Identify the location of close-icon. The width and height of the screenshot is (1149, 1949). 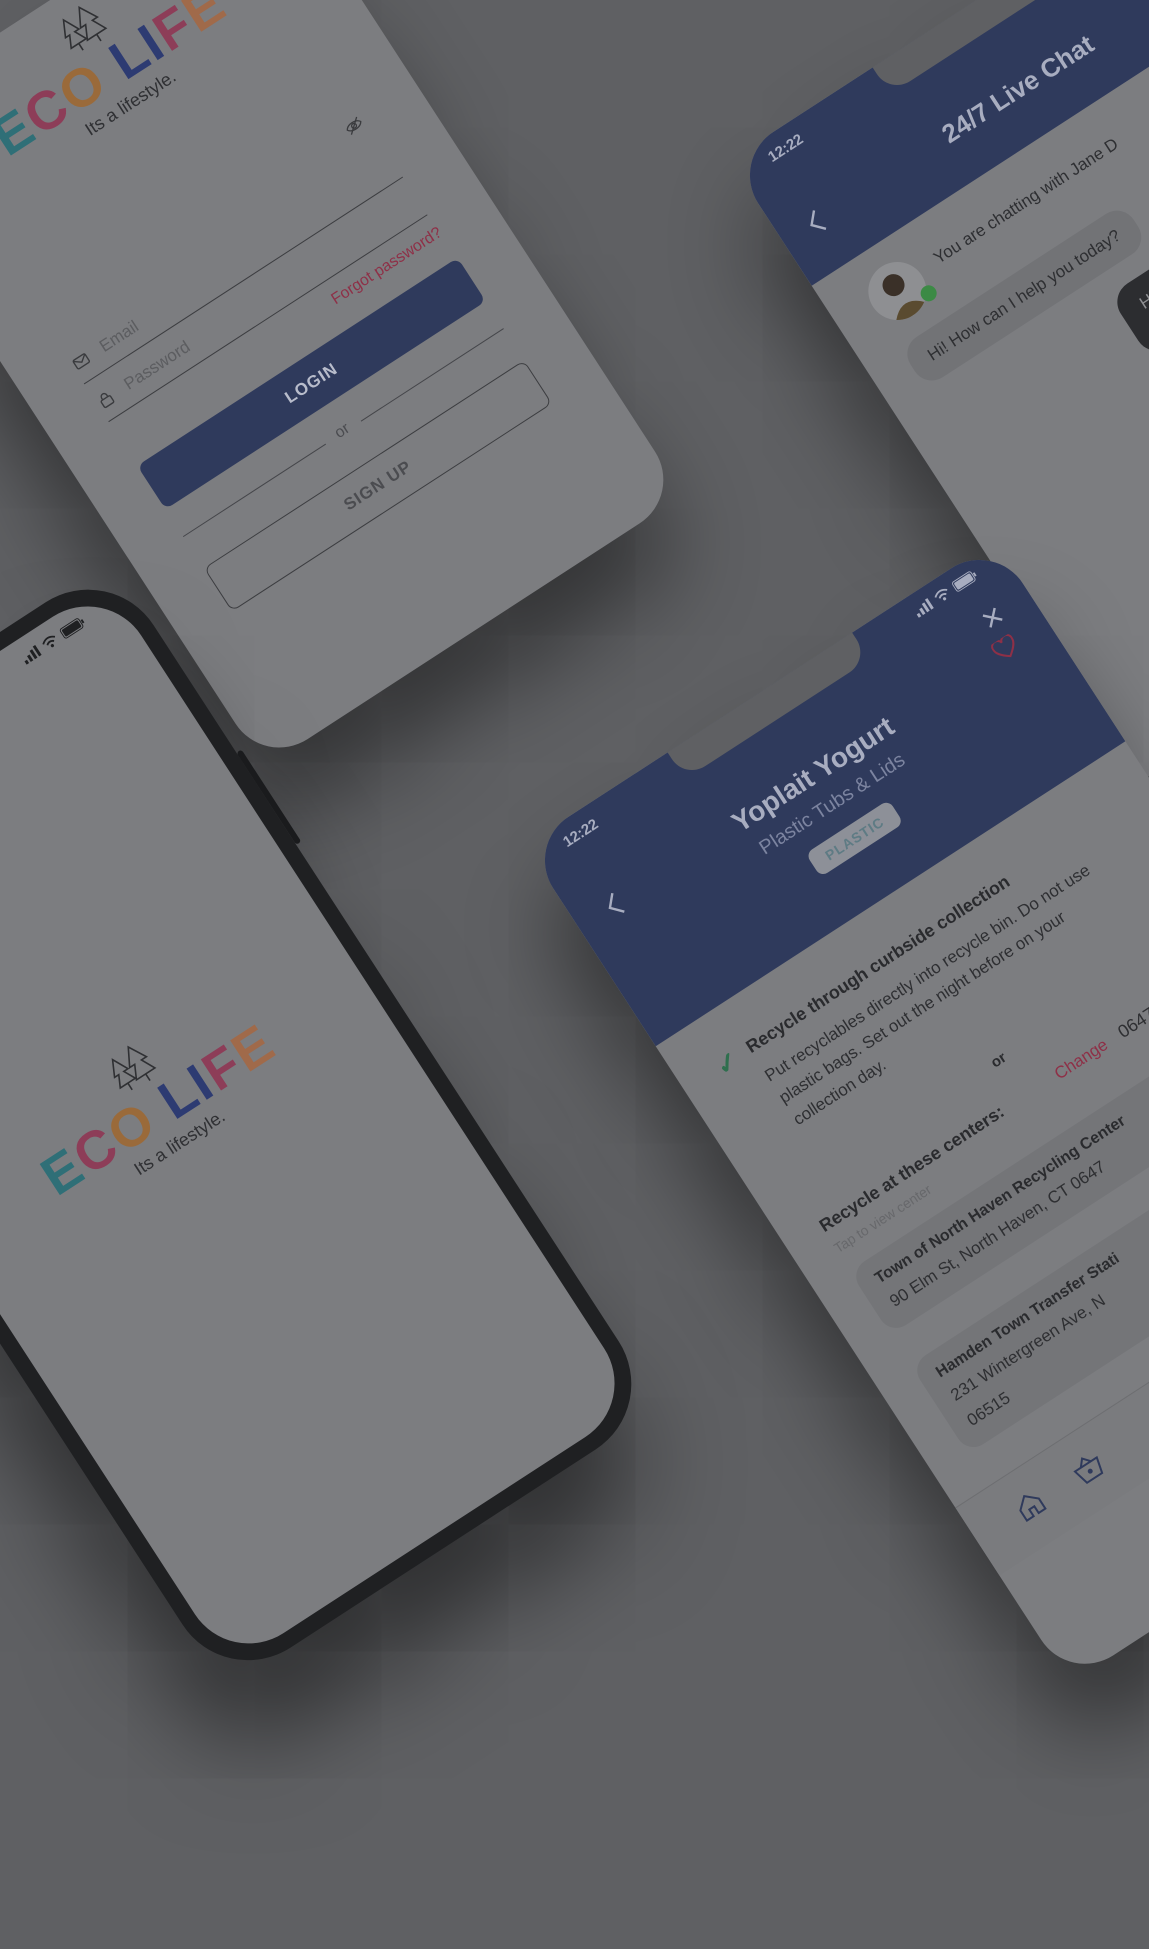
(993, 618).